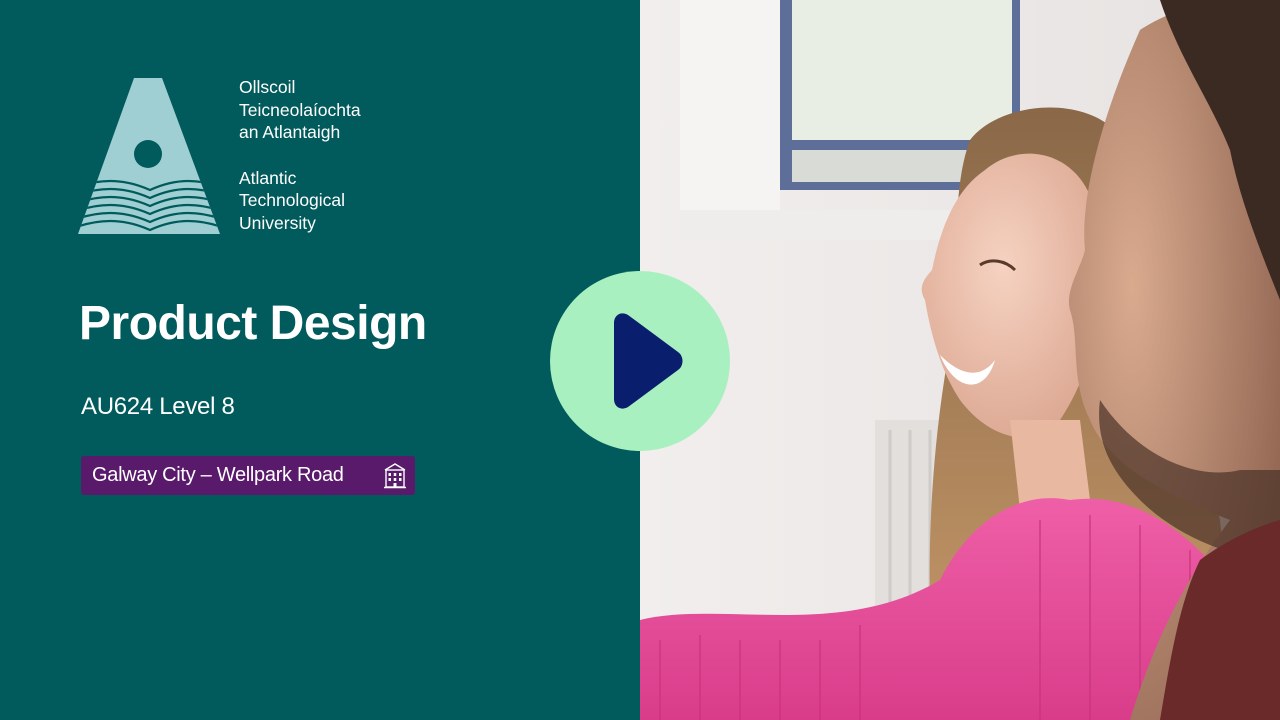 The height and width of the screenshot is (720, 1280). What do you see at coordinates (267, 87) in the screenshot?
I see `university-name-irish-line-1: Ollscoil` at bounding box center [267, 87].